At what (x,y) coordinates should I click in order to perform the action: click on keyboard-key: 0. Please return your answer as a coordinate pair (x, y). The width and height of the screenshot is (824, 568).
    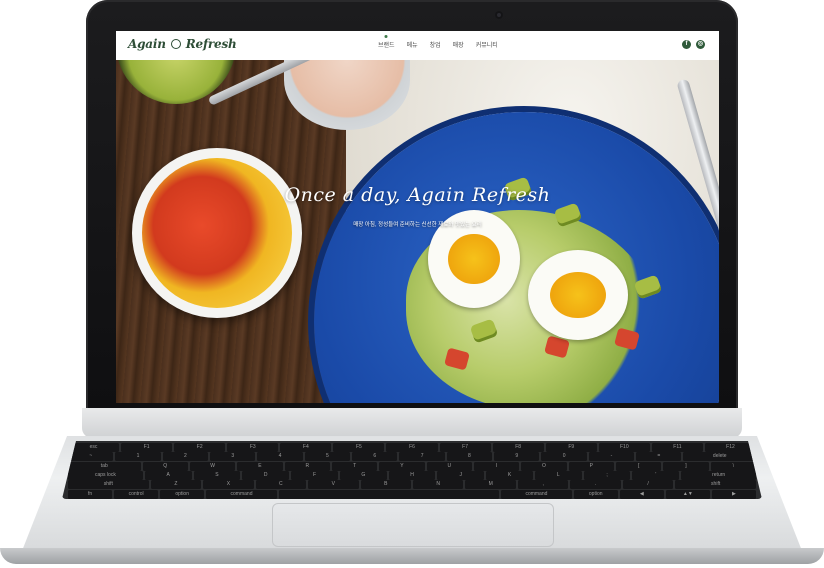
    Looking at the image, I should click on (564, 457).